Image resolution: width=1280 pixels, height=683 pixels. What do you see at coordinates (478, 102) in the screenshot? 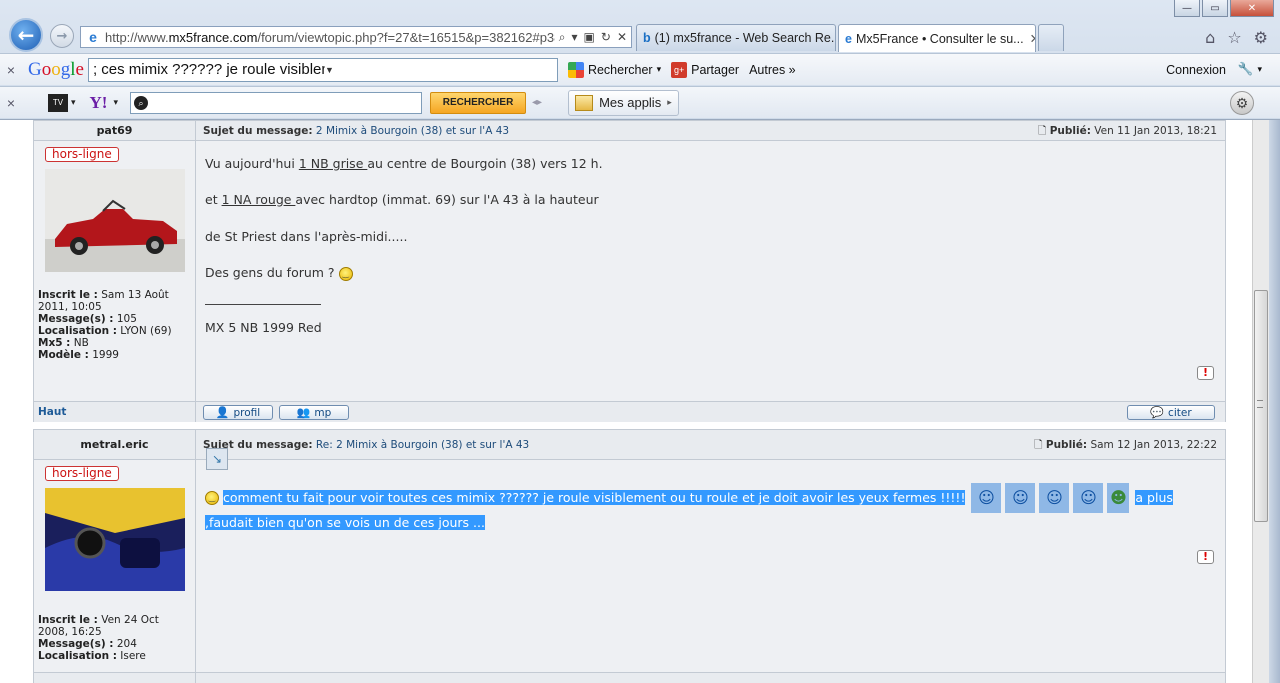
I see `yahoo-search-button: RECHERCHER` at bounding box center [478, 102].